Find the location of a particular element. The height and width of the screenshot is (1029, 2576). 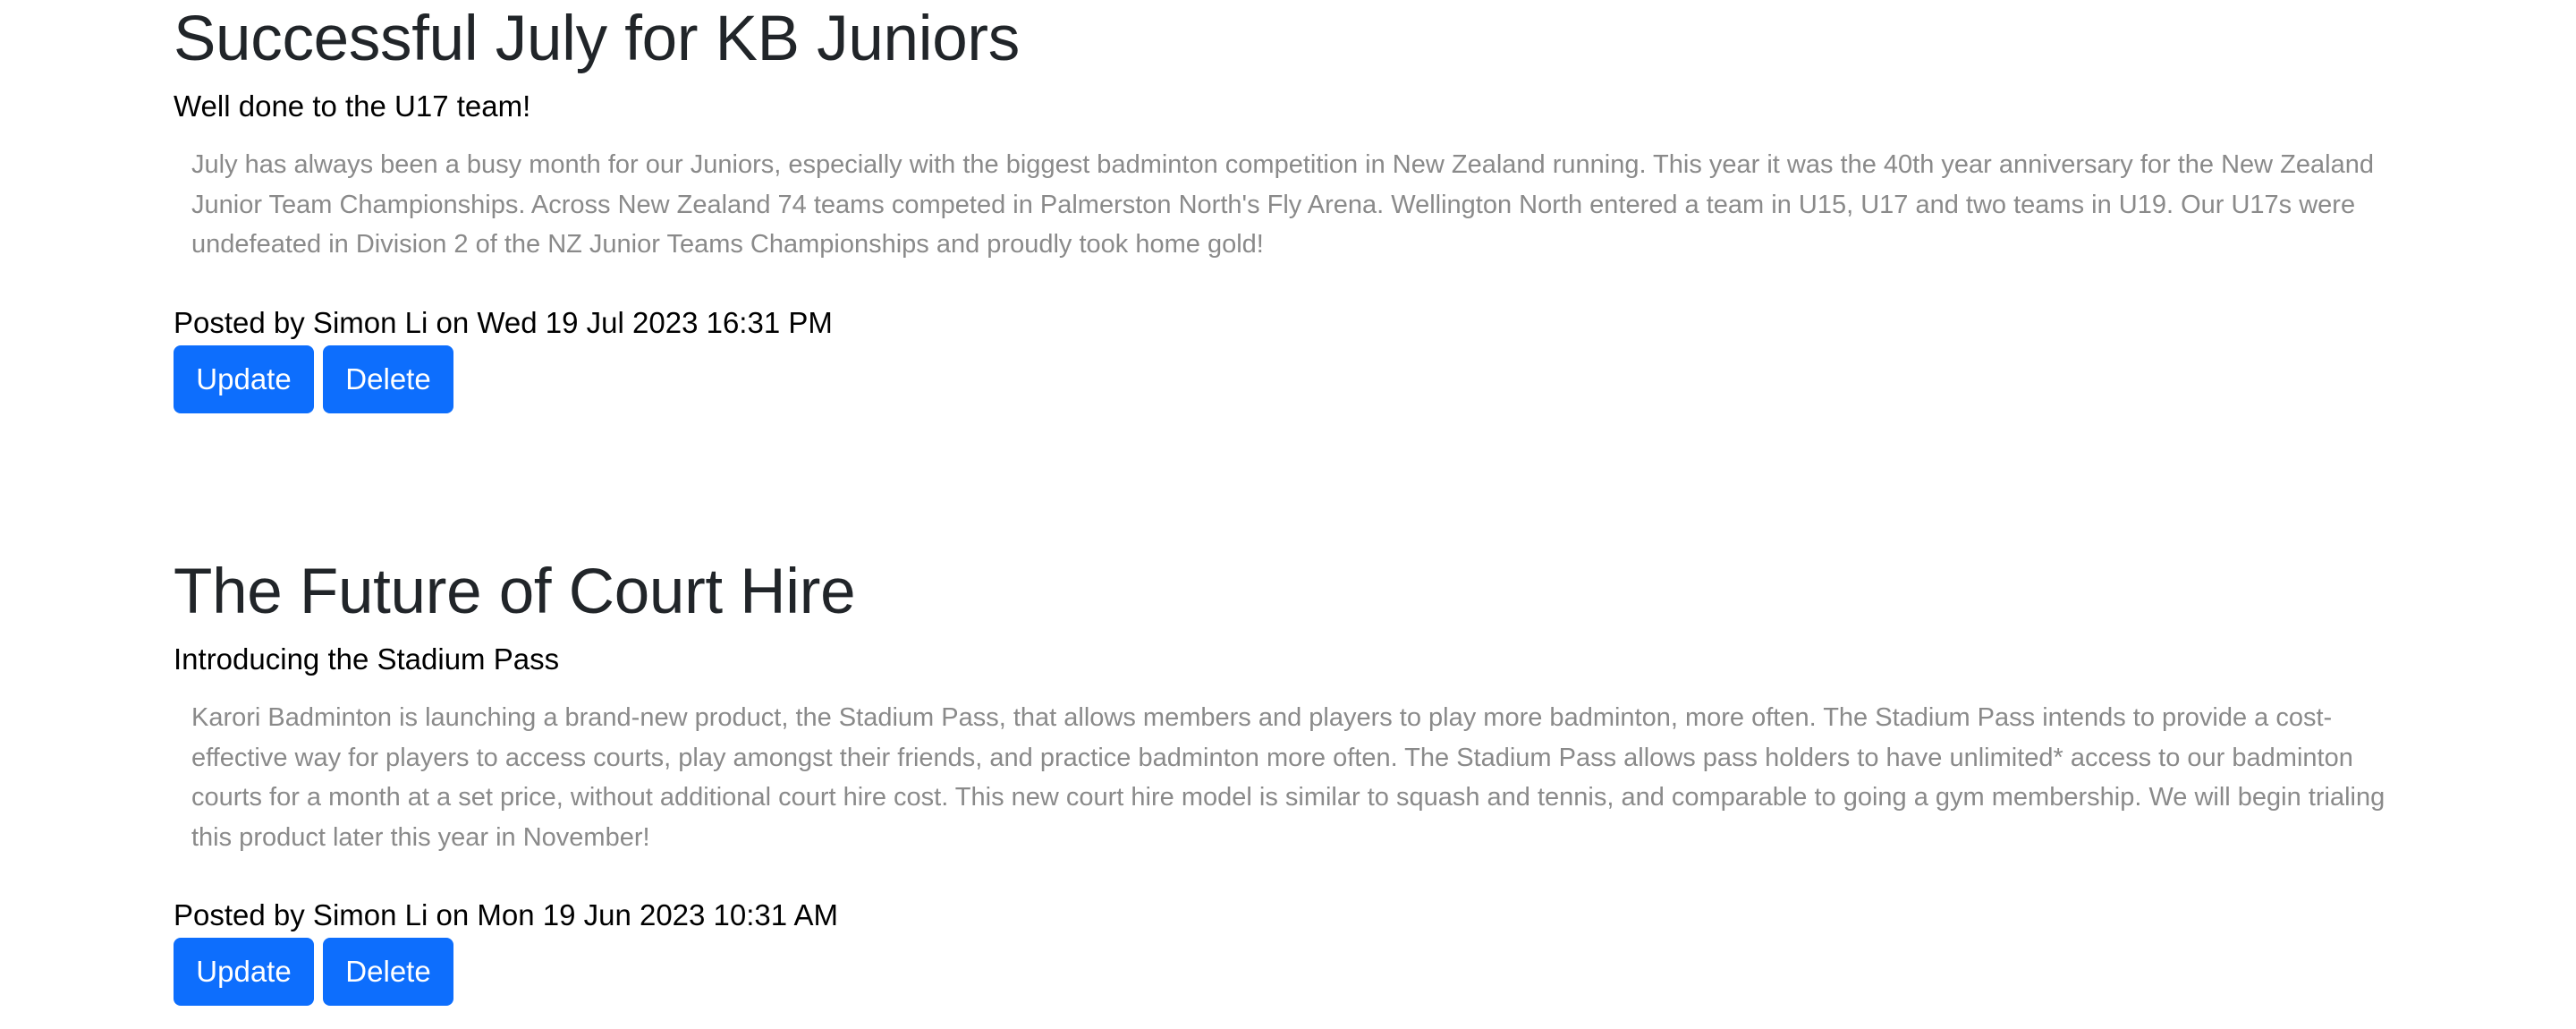

post-subtitle: Introducing the Stadium Pass is located at coordinates (367, 659).